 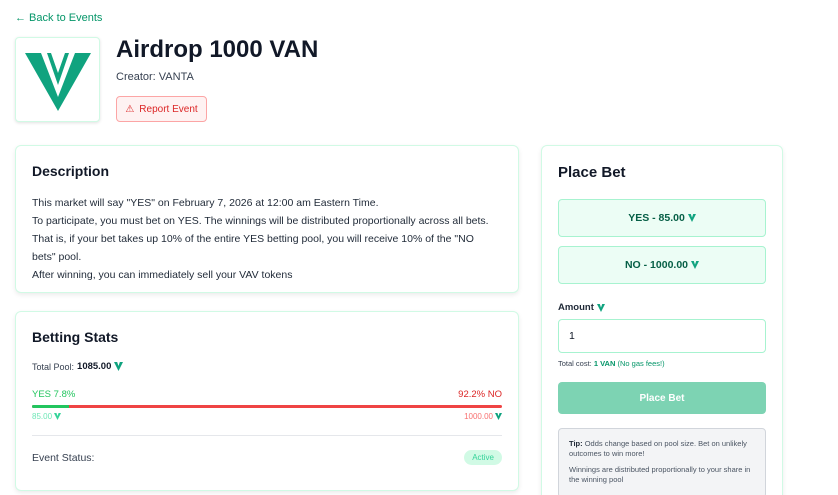 I want to click on description-line: bets" pool., so click(x=57, y=257).